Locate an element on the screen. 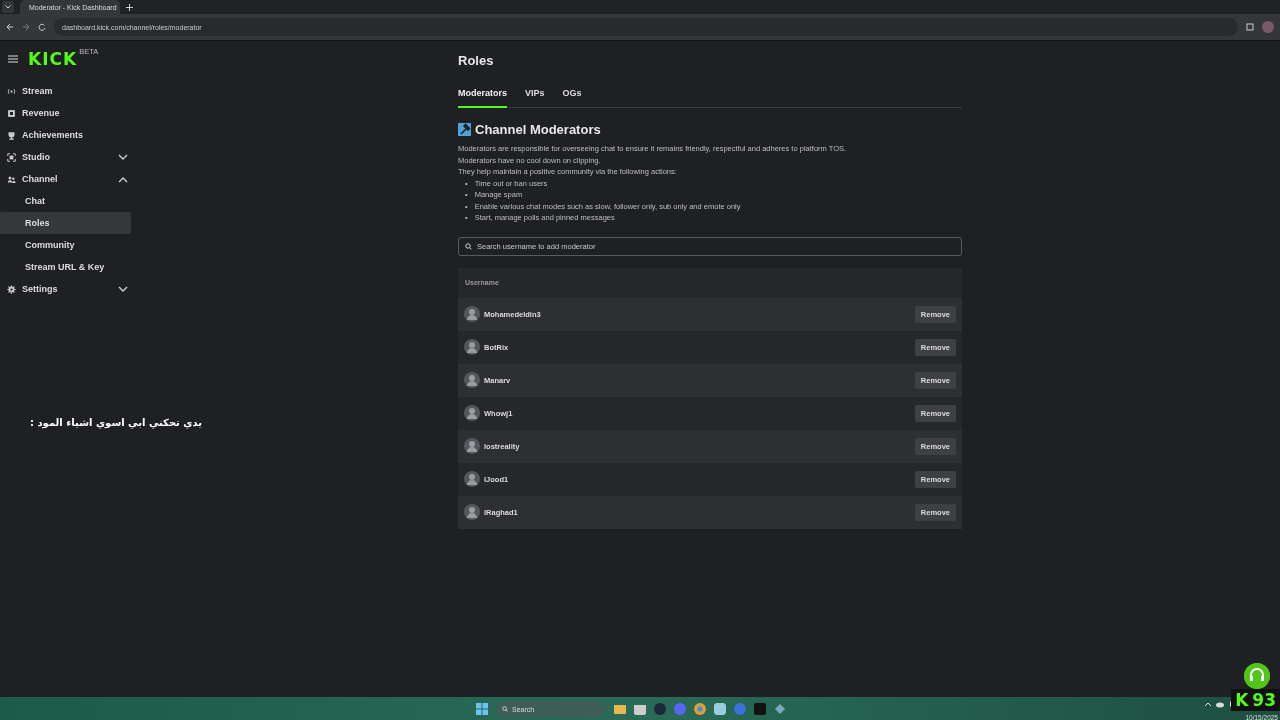  folder-icon is located at coordinates (620, 709).